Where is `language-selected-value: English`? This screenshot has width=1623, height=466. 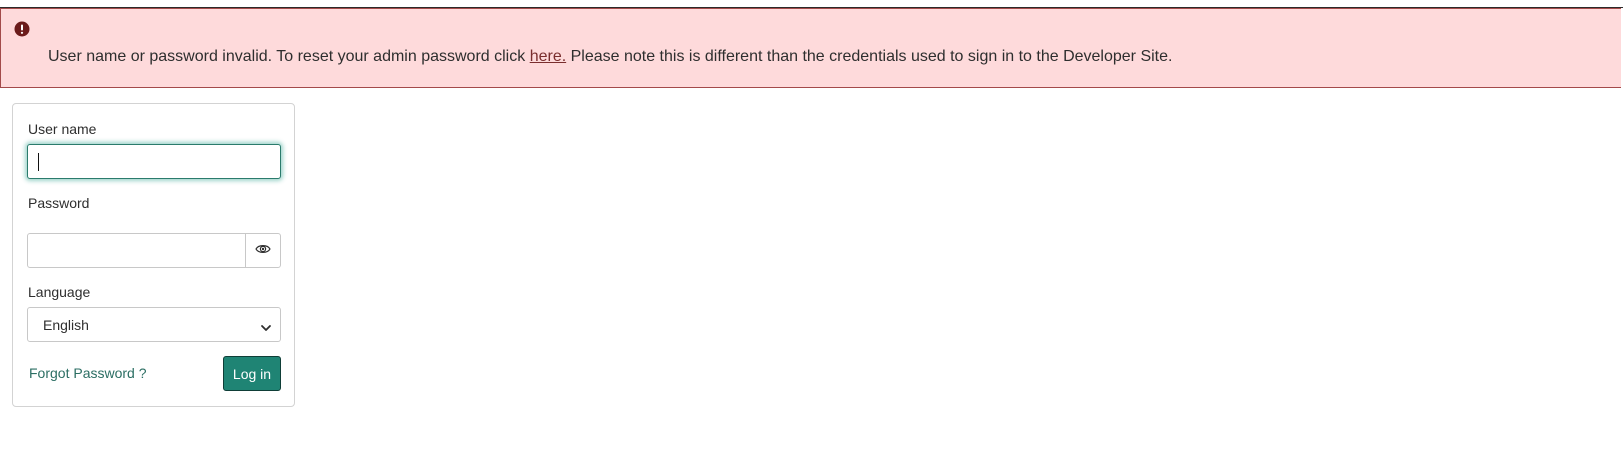 language-selected-value: English is located at coordinates (66, 325).